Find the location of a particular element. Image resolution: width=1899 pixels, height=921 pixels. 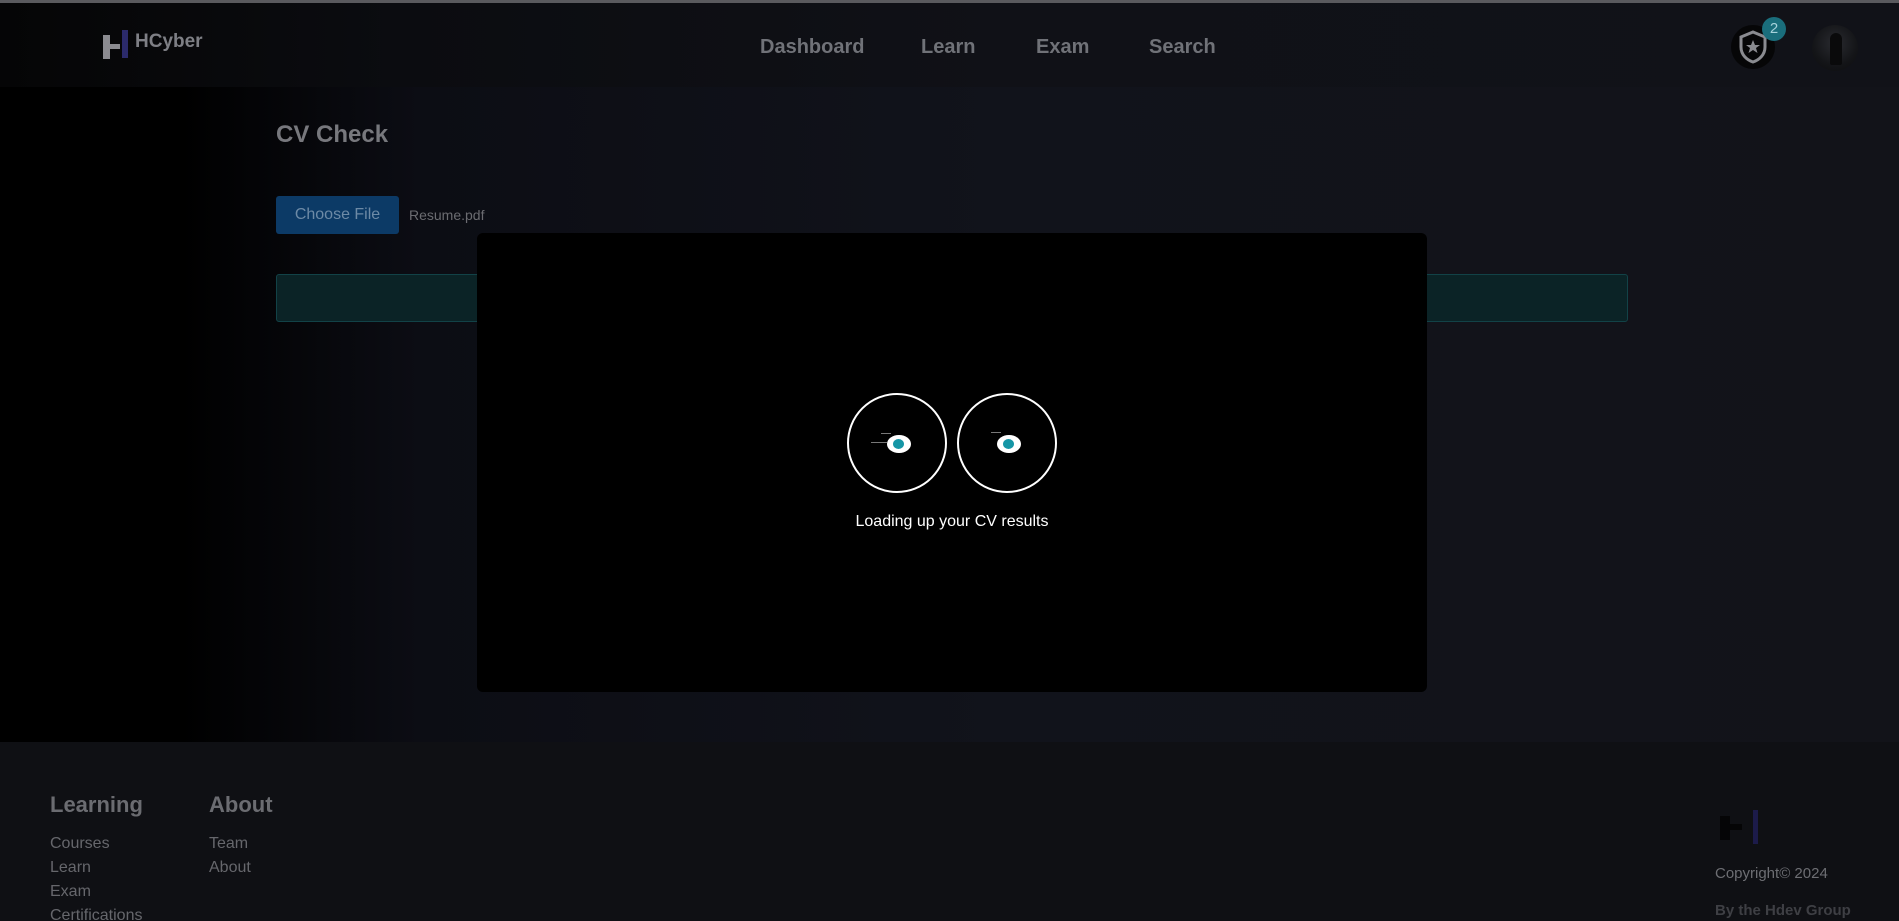

footer-link-courses: Courses is located at coordinates (96, 844).